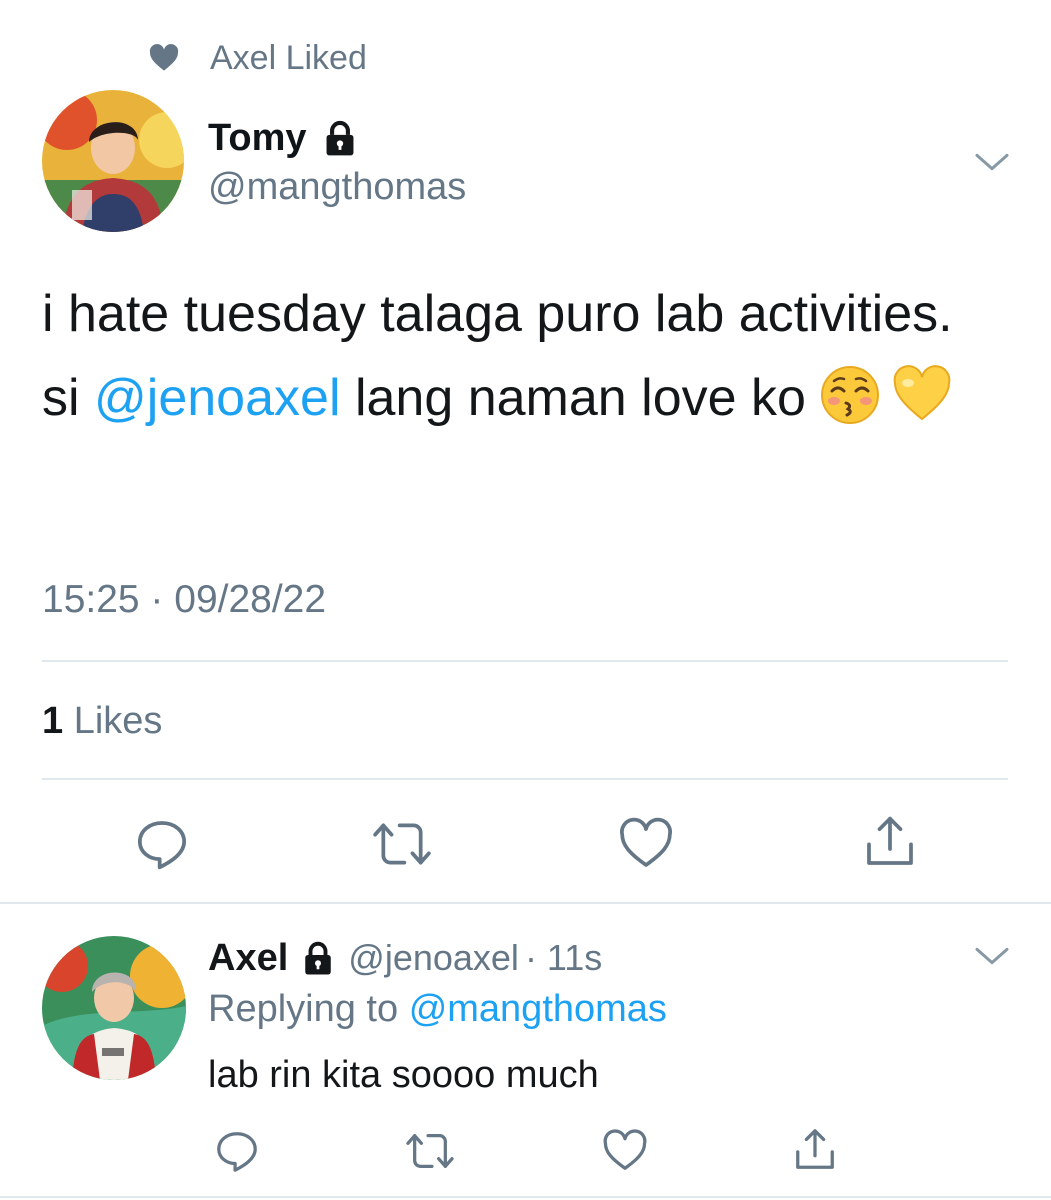 This screenshot has height=1200, width=1051. I want to click on like-button, so click(646, 844).